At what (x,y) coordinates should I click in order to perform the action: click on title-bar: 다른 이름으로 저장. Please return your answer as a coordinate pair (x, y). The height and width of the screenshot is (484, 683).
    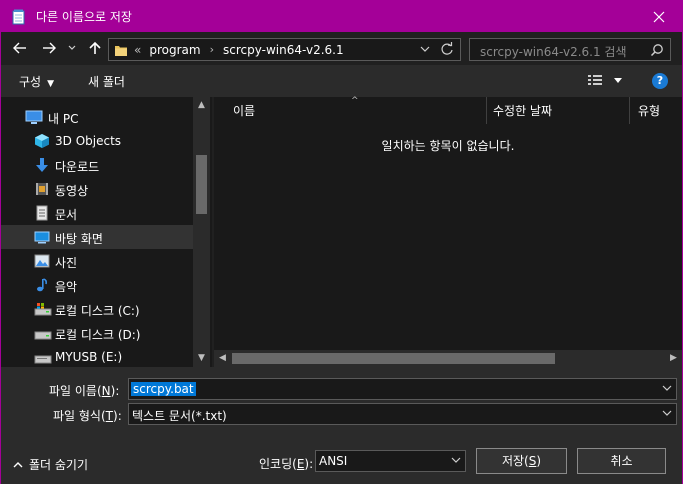
    Looking at the image, I should click on (341, 16).